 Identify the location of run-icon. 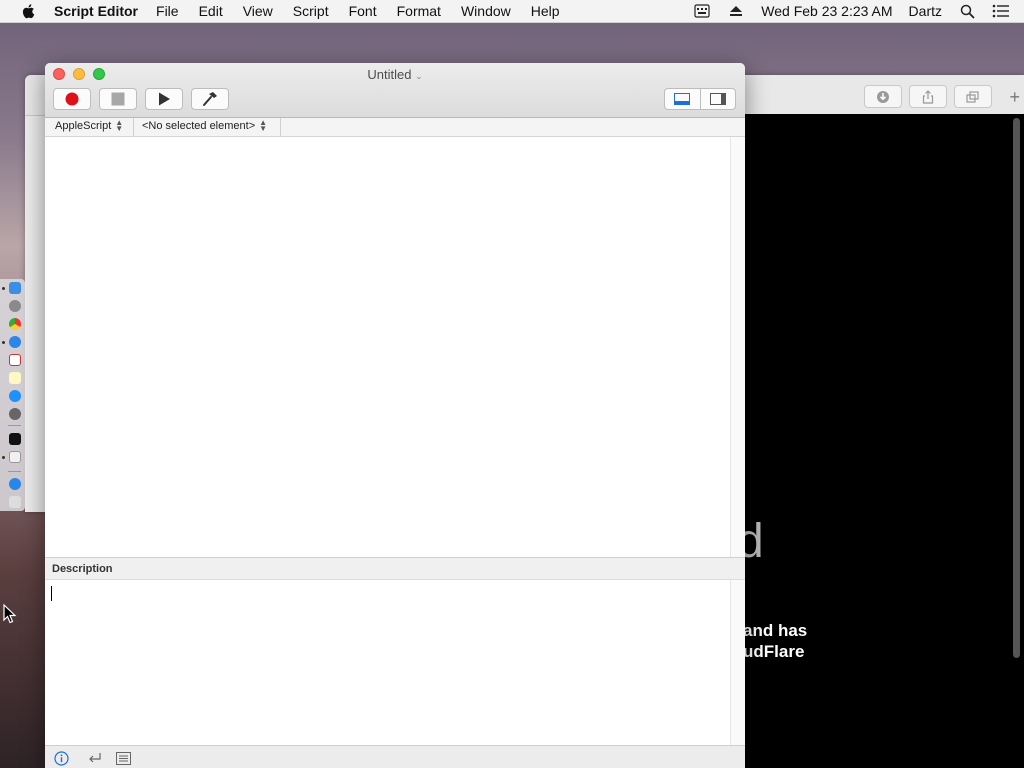
(164, 99).